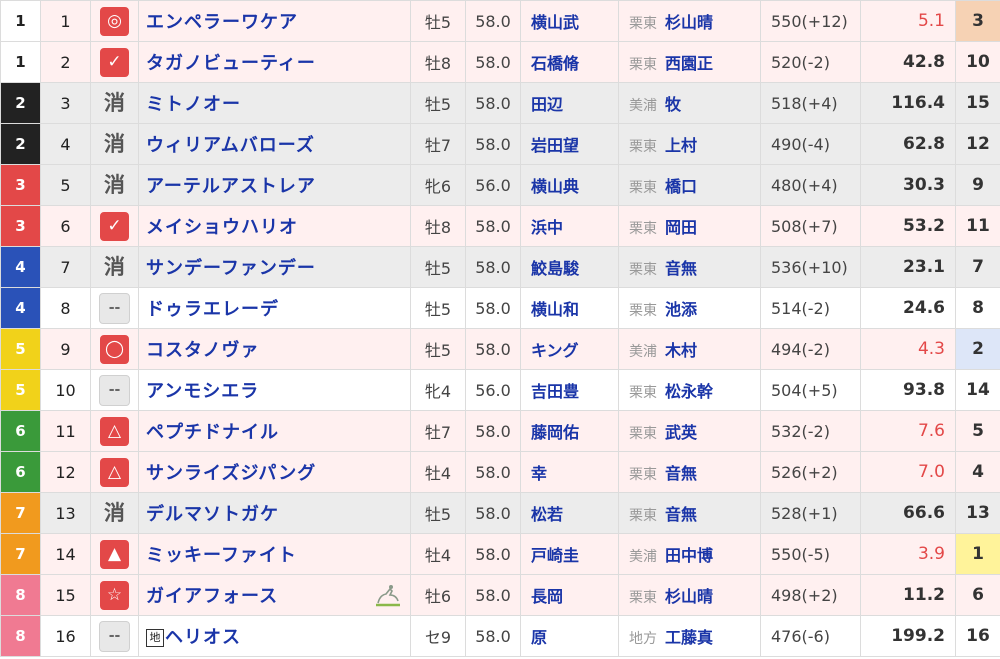  I want to click on jockey-name-link: 浜中, so click(569, 226).